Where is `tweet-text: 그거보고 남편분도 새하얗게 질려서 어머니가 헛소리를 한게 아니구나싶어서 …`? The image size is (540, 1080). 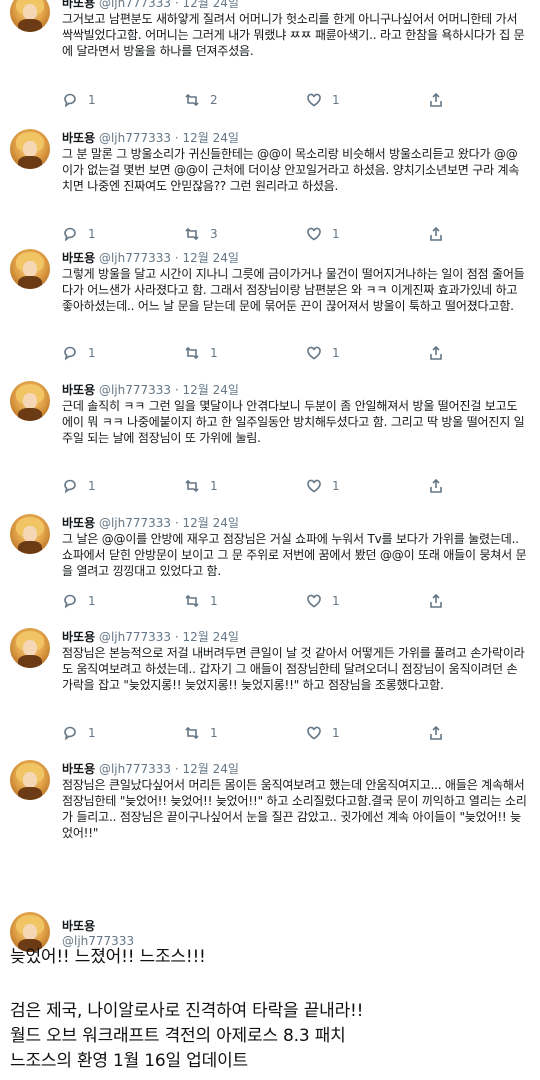 tweet-text: 그거보고 남편분도 새하얗게 질려서 어머니가 헛소리를 한게 아니구나싶어서 … is located at coordinates (293, 35).